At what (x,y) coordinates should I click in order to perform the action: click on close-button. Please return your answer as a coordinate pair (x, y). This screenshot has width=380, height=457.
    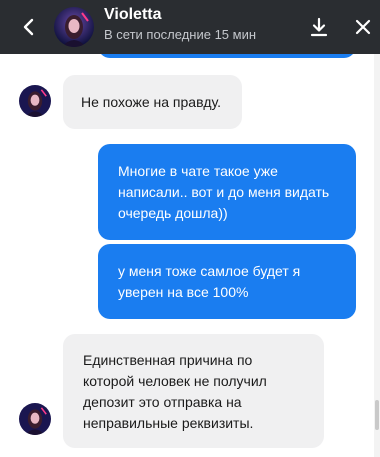
    Looking at the image, I should click on (363, 27).